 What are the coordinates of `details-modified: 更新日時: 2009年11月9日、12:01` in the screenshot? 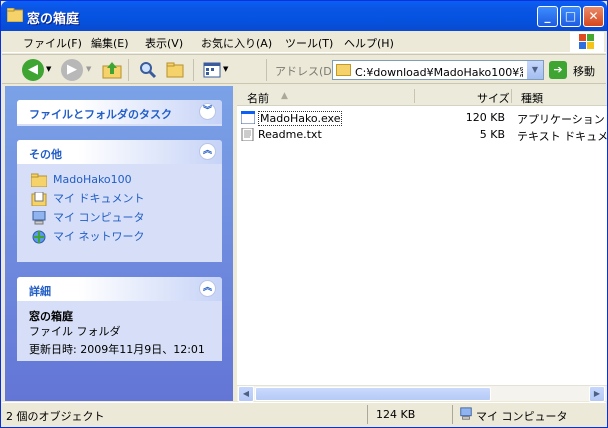 It's located at (117, 349).